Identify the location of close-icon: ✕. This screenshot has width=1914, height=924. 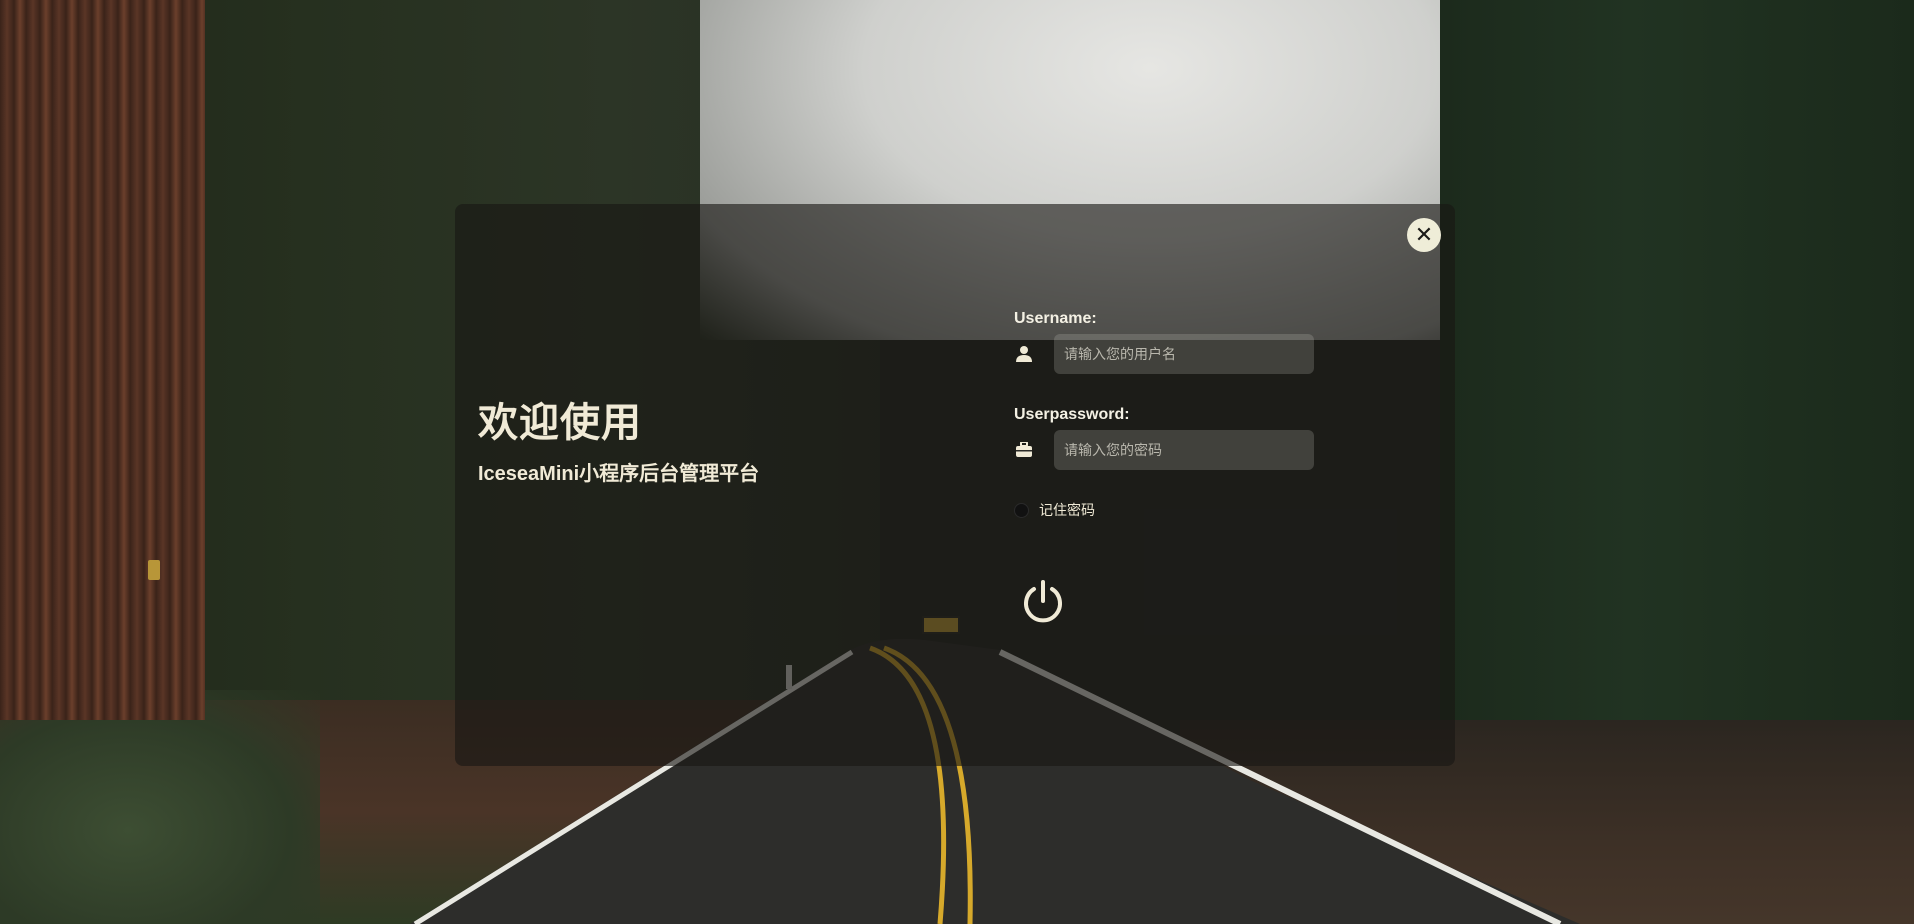
(1424, 234).